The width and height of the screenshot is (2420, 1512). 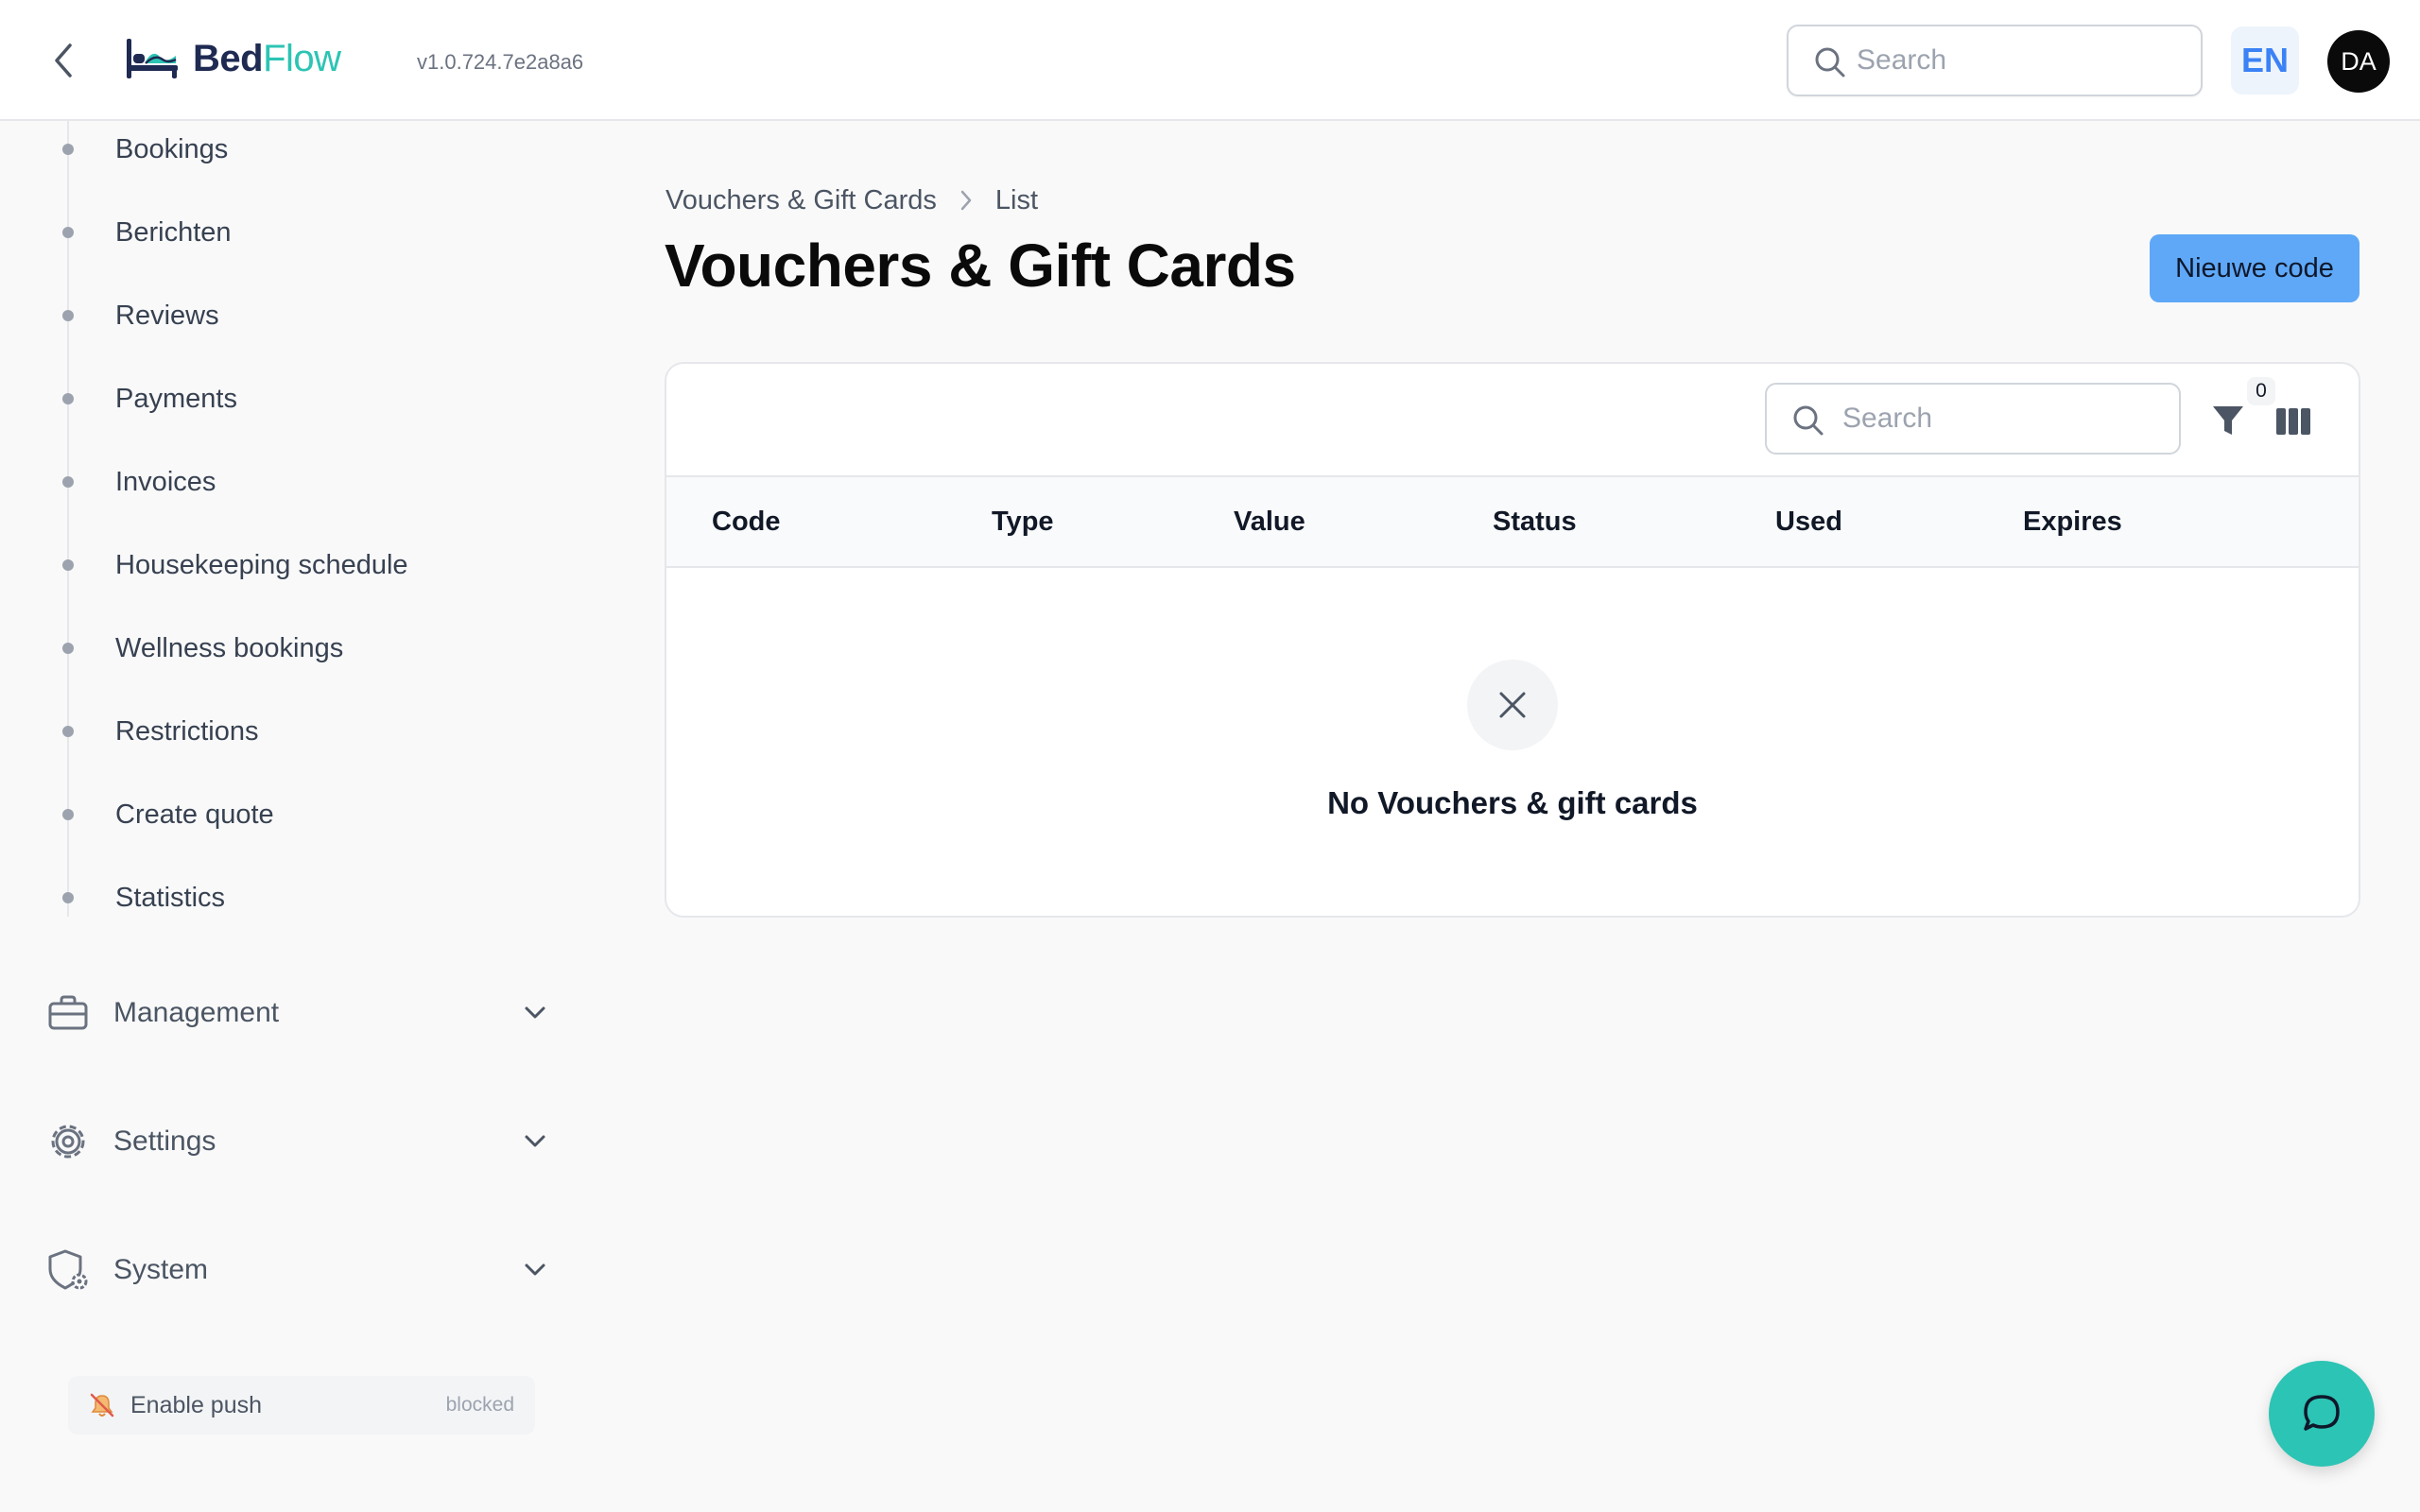 I want to click on logo-part-bed: Bed, so click(x=228, y=58).